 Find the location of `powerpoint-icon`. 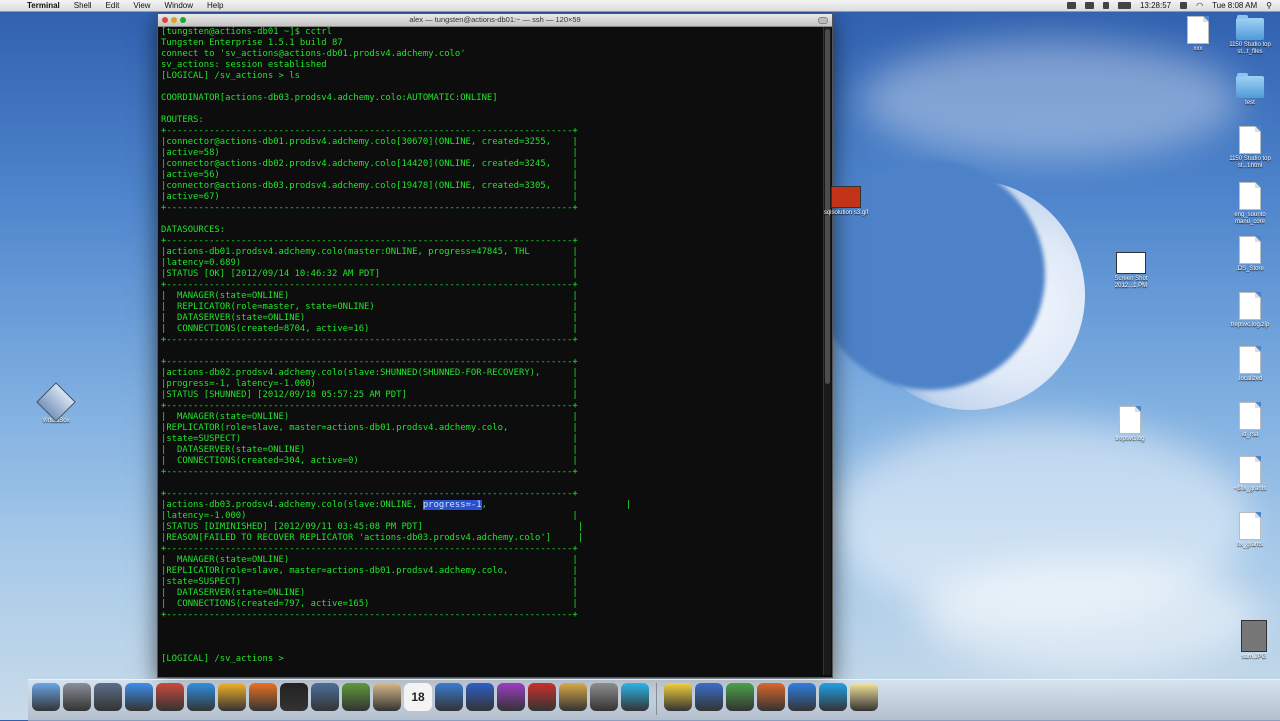

powerpoint-icon is located at coordinates (771, 697).